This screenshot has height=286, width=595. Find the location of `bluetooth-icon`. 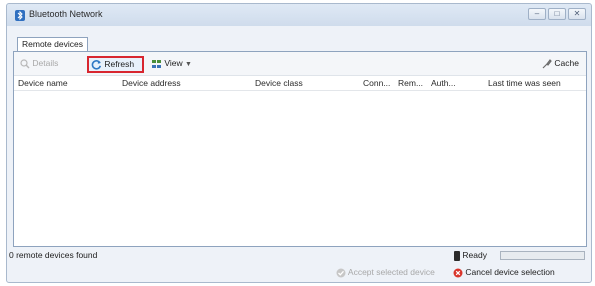

bluetooth-icon is located at coordinates (20, 15).